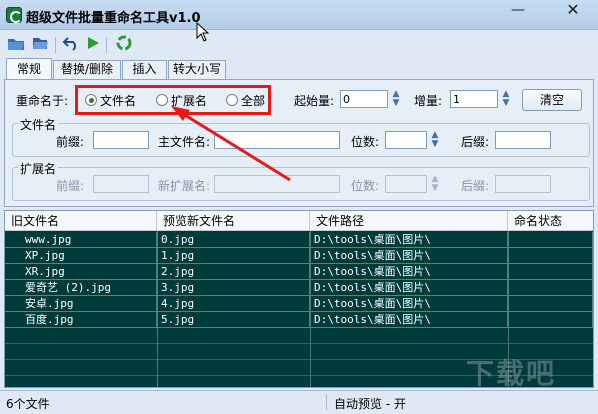  I want to click on ext-suffix-input, so click(523, 184).